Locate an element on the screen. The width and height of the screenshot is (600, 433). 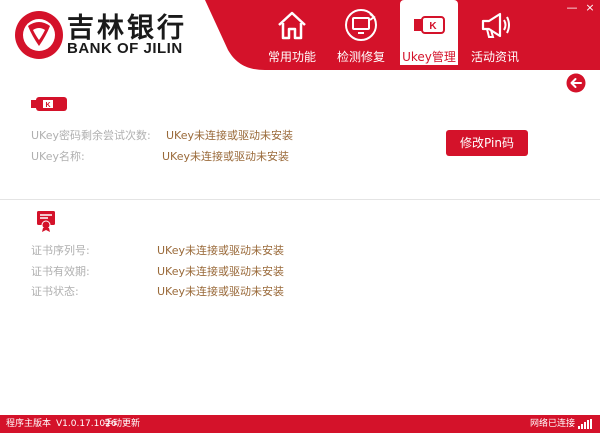
back-arrow-icon is located at coordinates (576, 83).